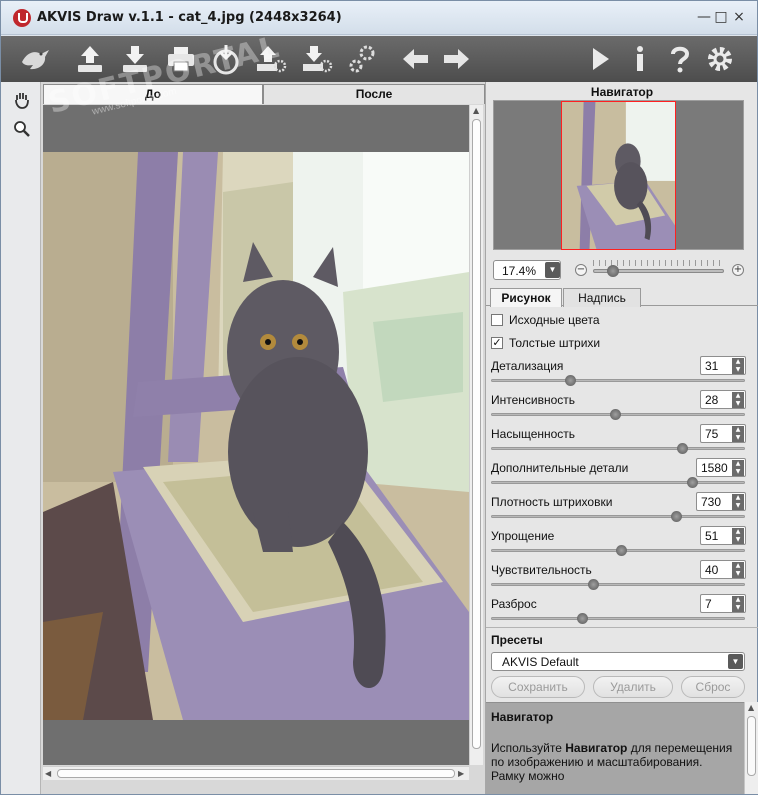 The height and width of the screenshot is (795, 758). I want to click on navigator-preview, so click(618, 175).